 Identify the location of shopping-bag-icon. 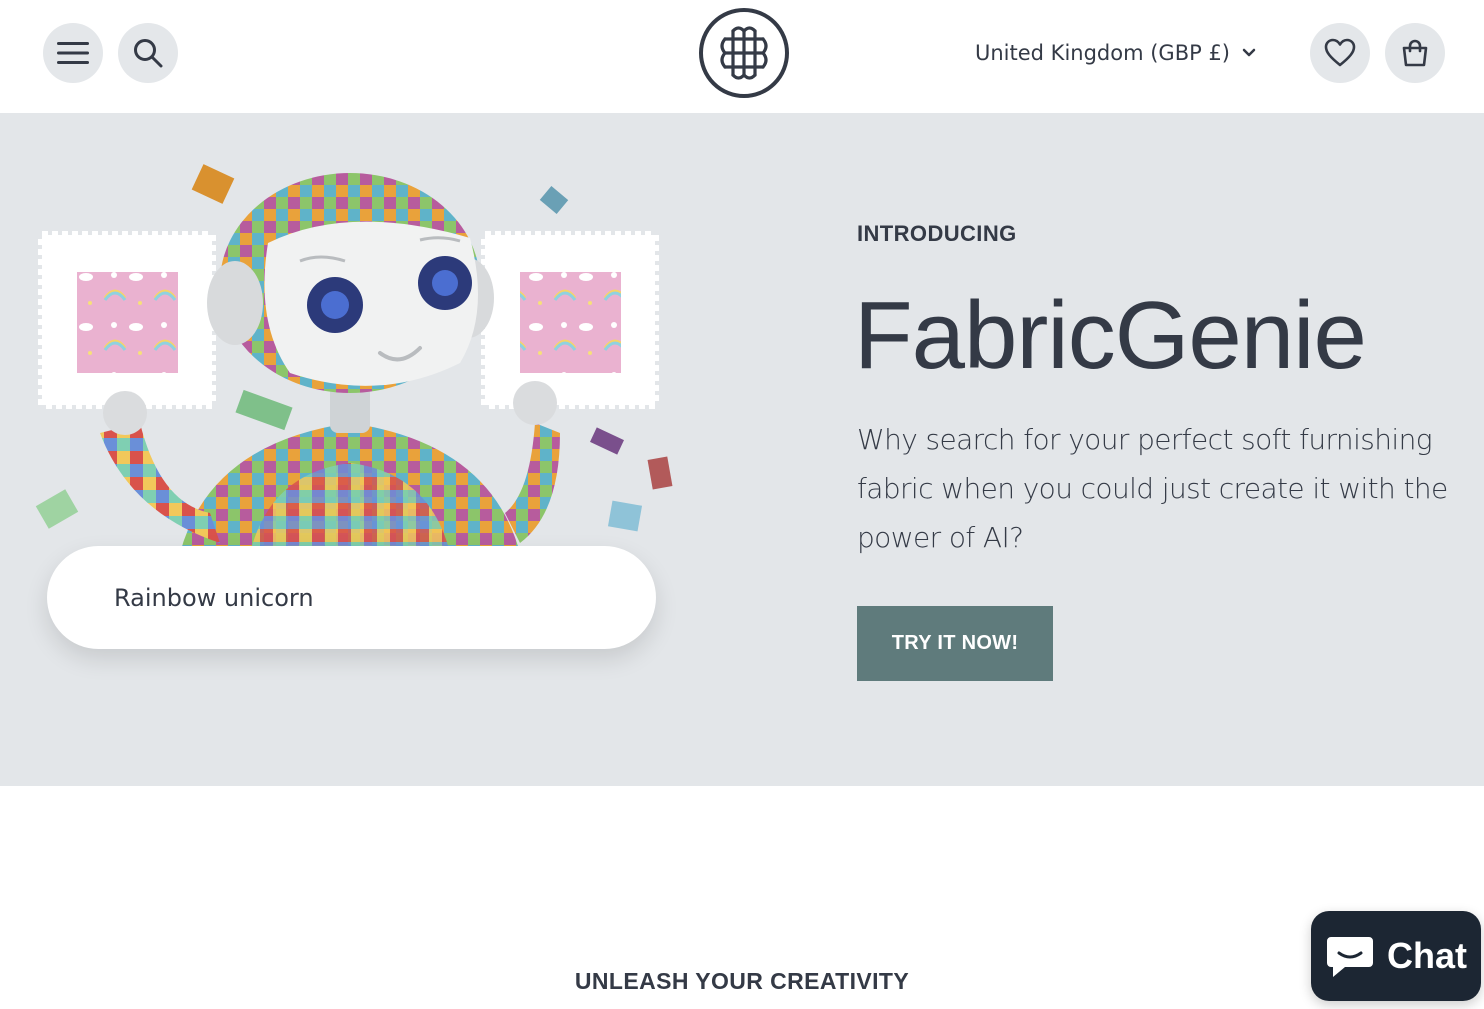
(1415, 53).